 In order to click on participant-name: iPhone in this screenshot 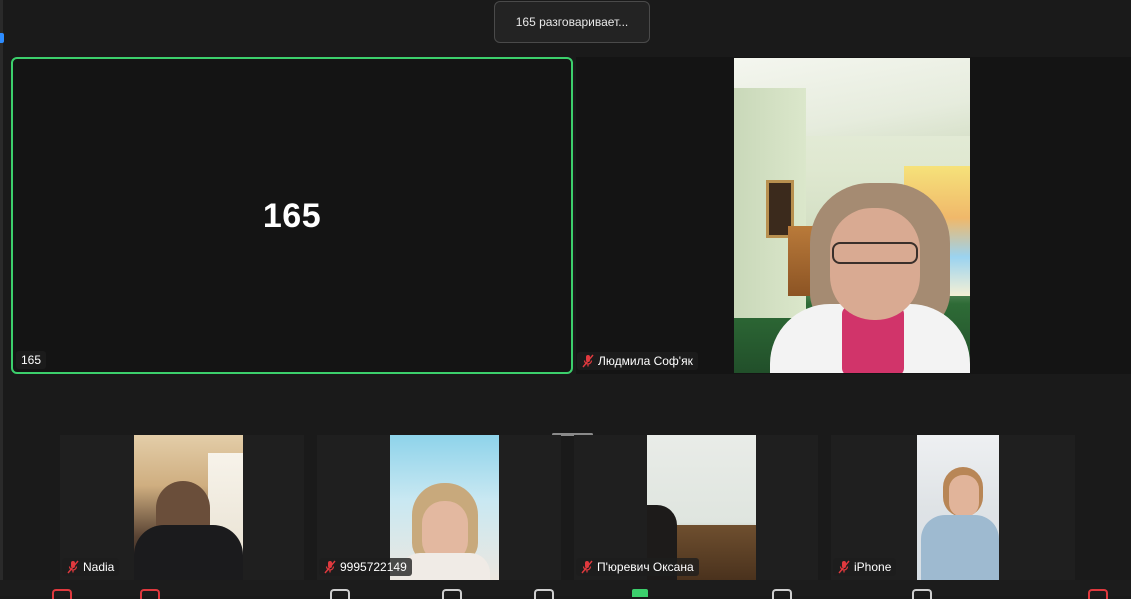, I will do `click(873, 567)`.